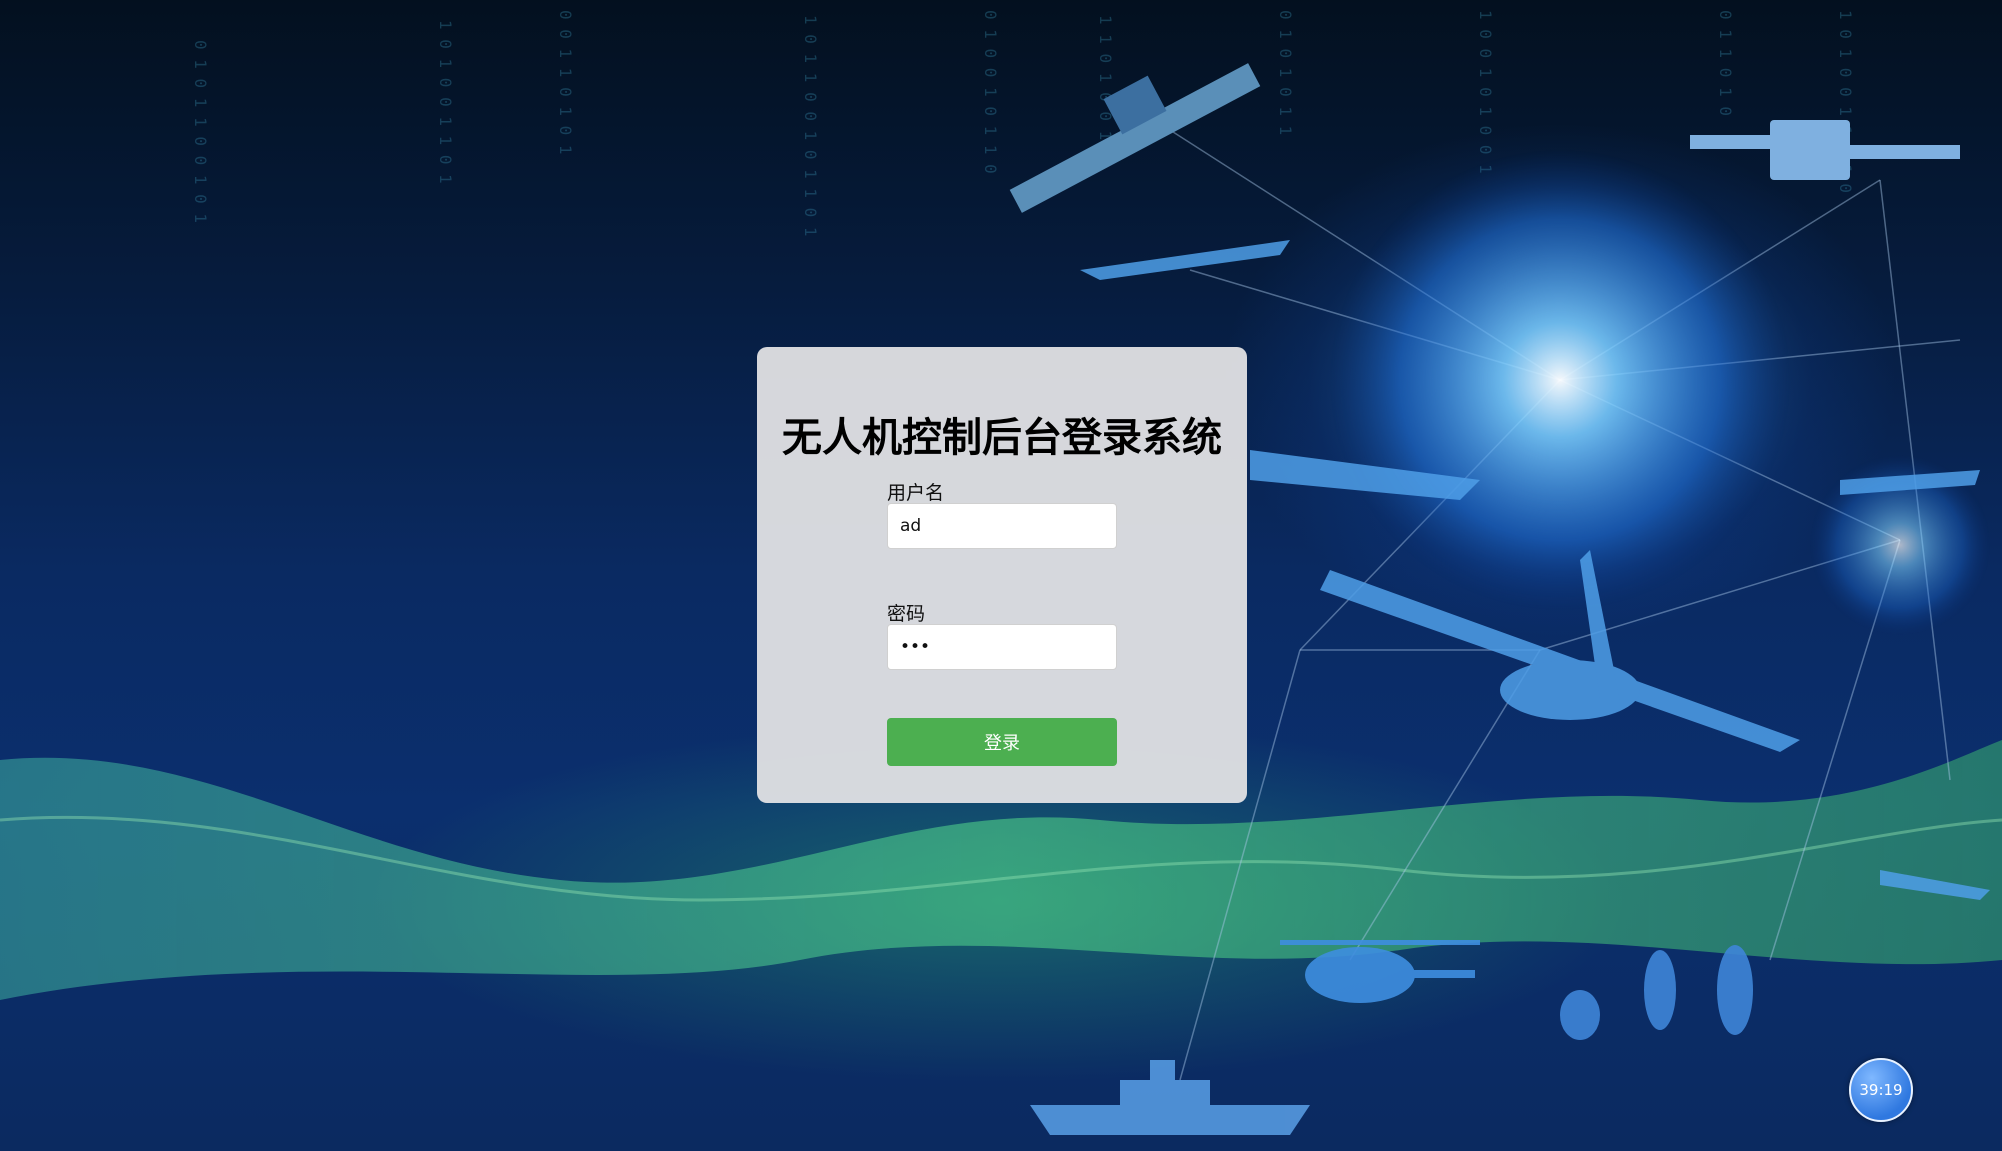 The height and width of the screenshot is (1151, 2002). Describe the element at coordinates (810, 126) in the screenshot. I see `svg-text: 1 0 1 1 0 0 1 0 1 1 0 1` at that location.